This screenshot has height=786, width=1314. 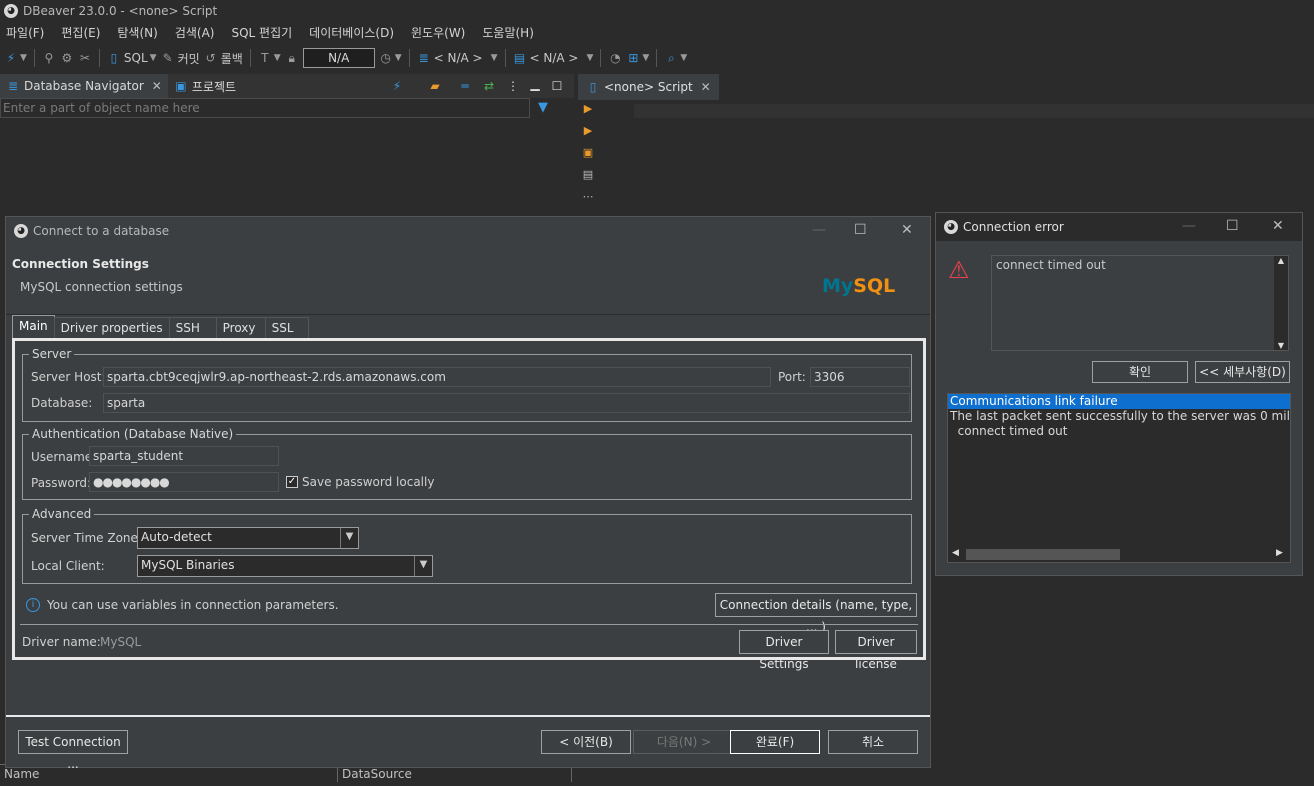 I want to click on back-button: < 이전(B), so click(x=586, y=742).